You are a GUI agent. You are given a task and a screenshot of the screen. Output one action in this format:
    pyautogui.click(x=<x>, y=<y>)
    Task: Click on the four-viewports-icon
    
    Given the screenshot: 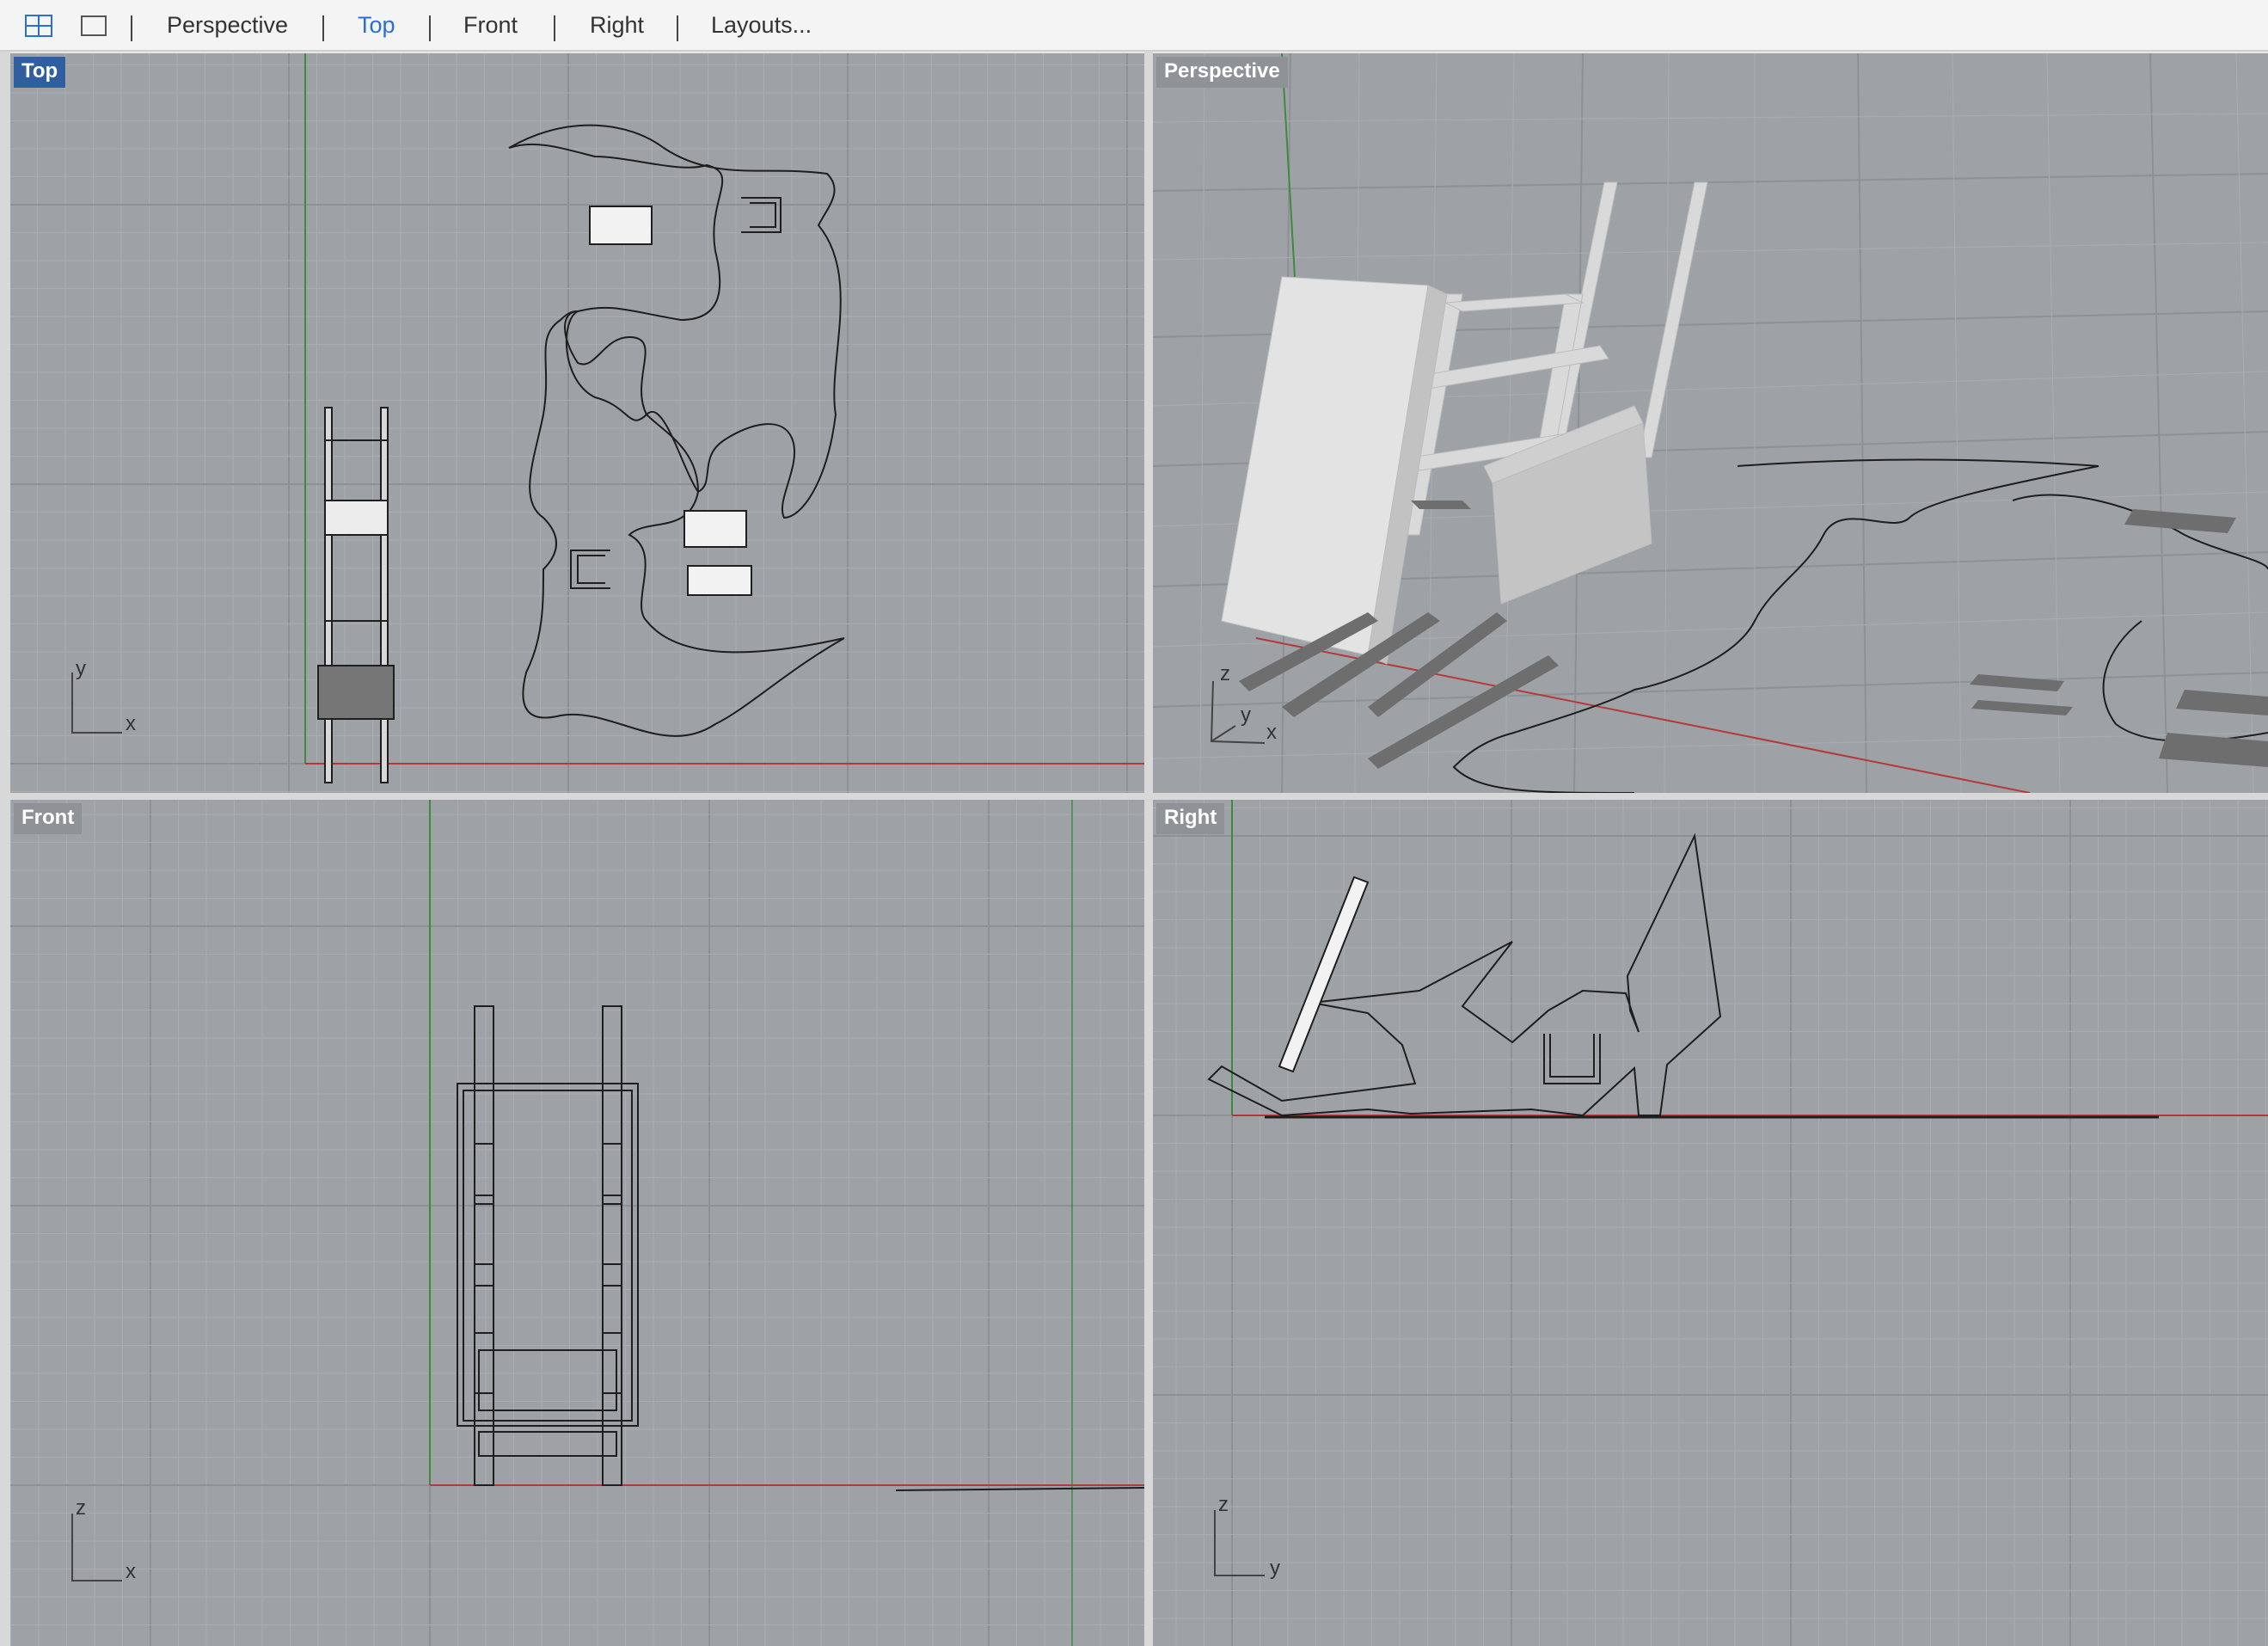 What is the action you would take?
    pyautogui.click(x=38, y=26)
    